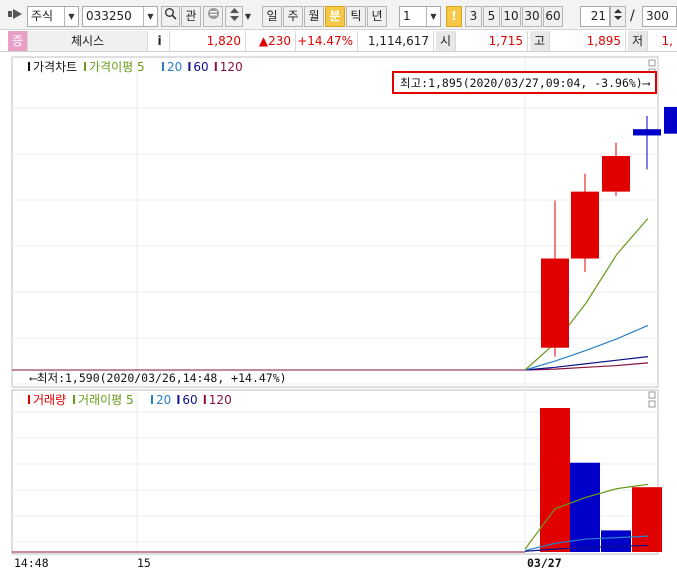  What do you see at coordinates (540, 41) in the screenshot?
I see `high-label: 고` at bounding box center [540, 41].